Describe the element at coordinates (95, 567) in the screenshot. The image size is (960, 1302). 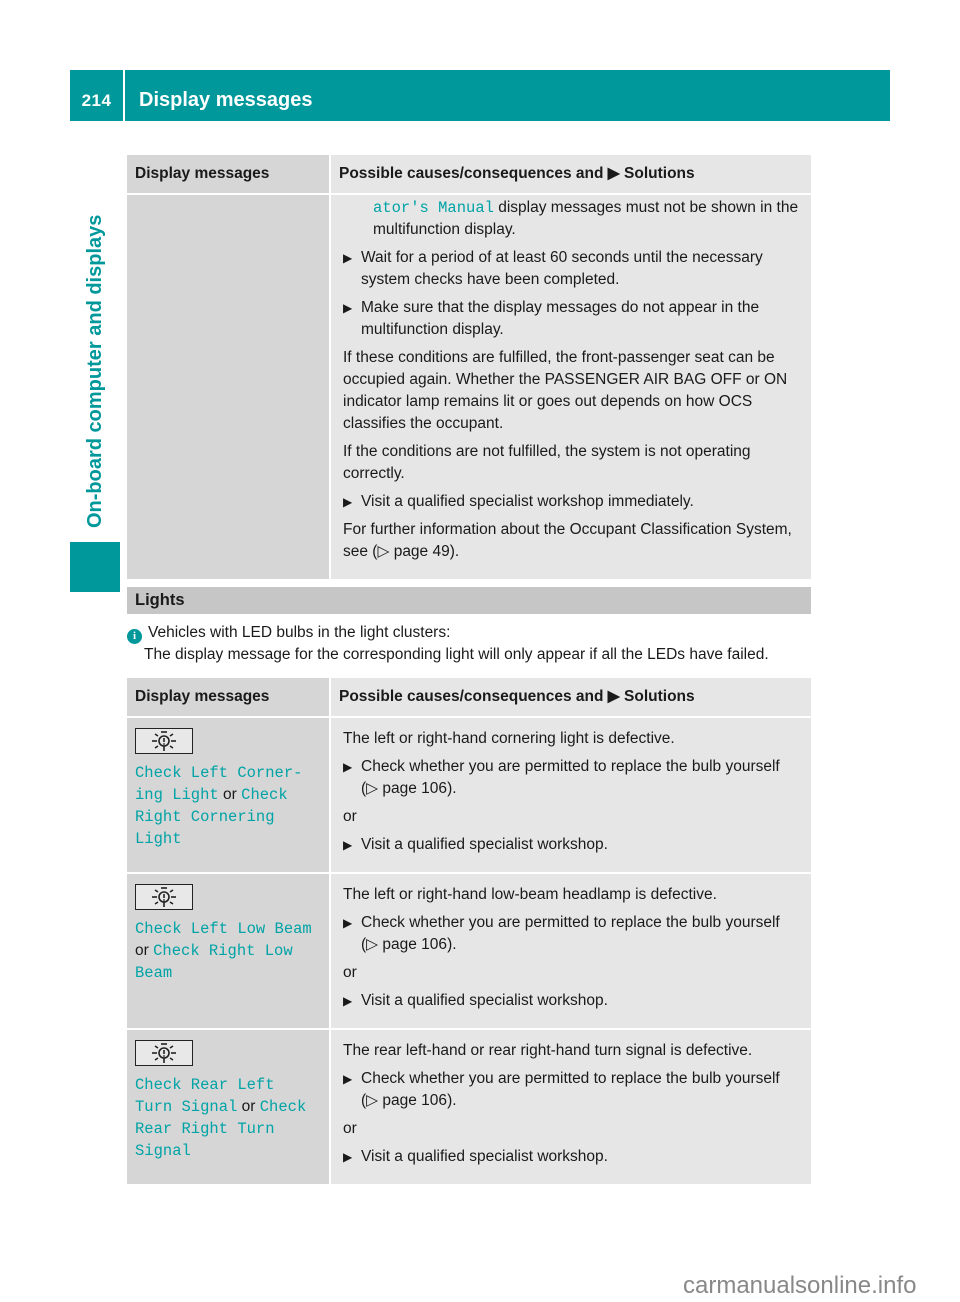
I see `chapter-marker` at that location.